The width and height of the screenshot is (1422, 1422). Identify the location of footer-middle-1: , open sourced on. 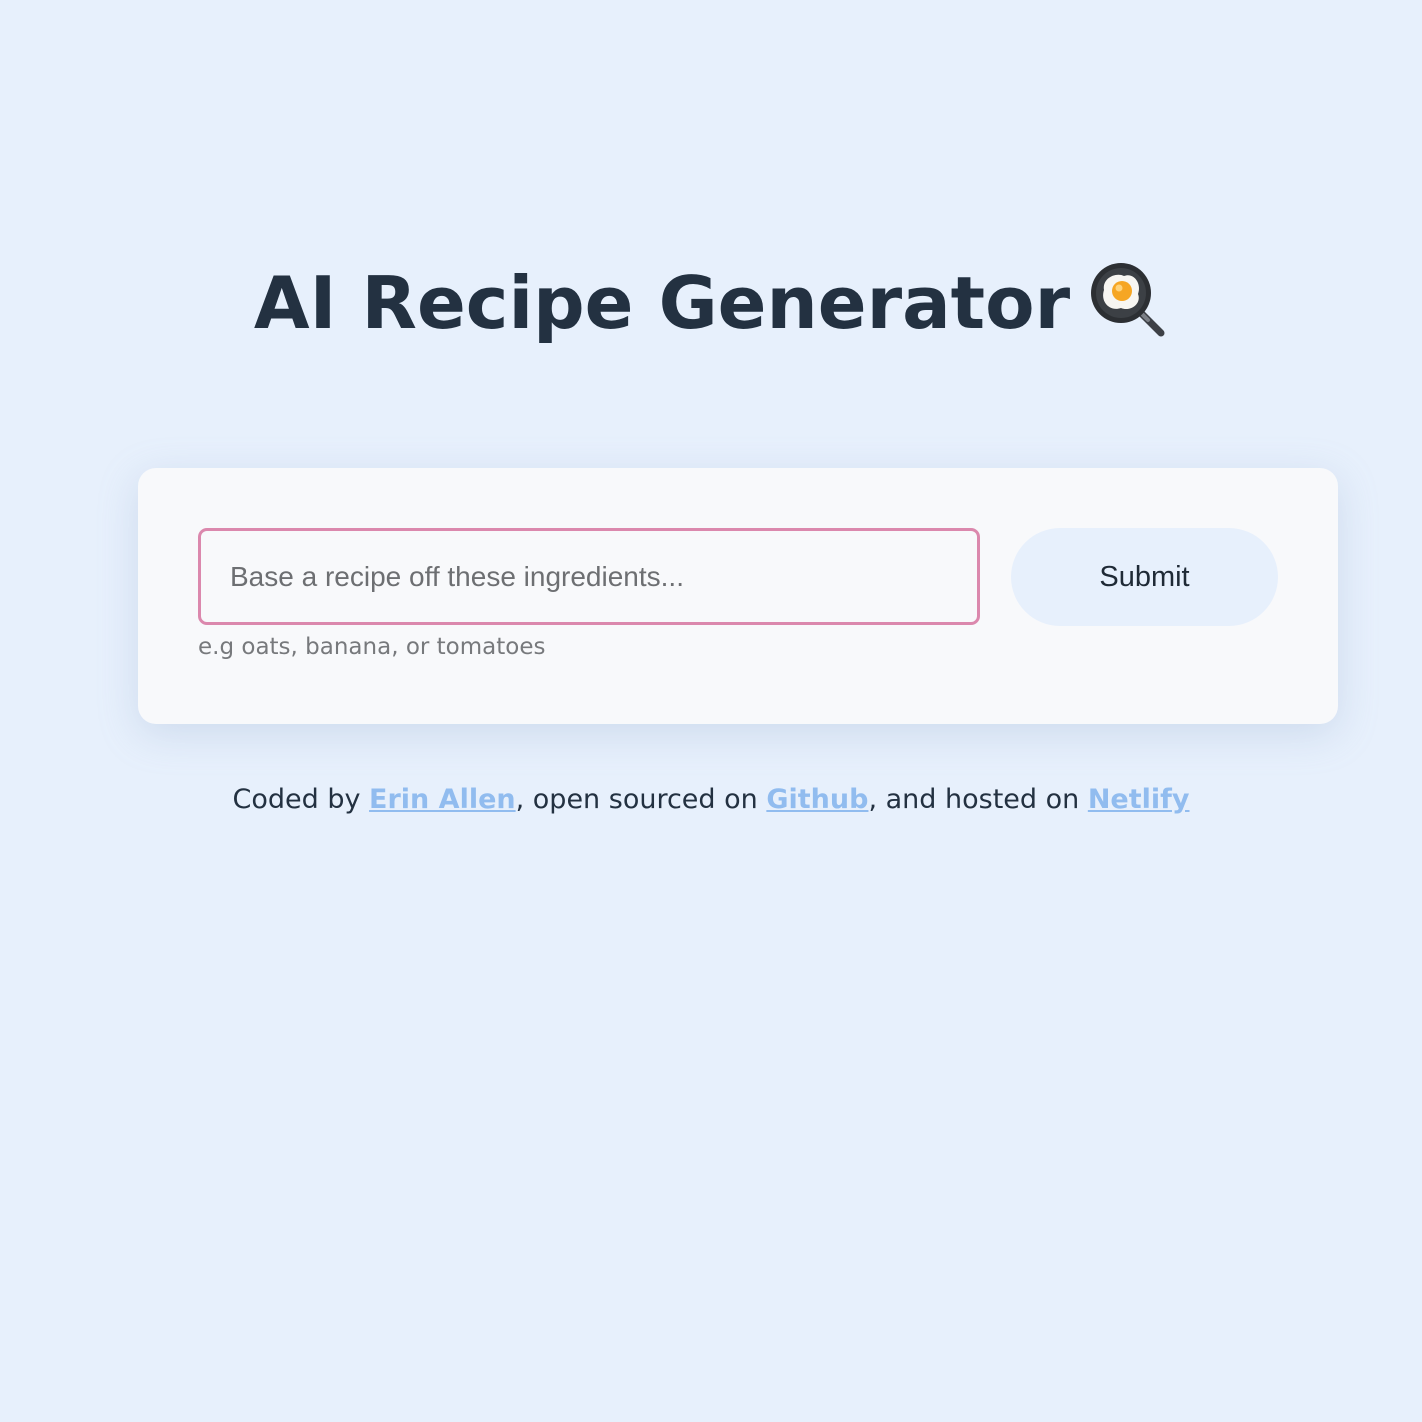
(641, 799).